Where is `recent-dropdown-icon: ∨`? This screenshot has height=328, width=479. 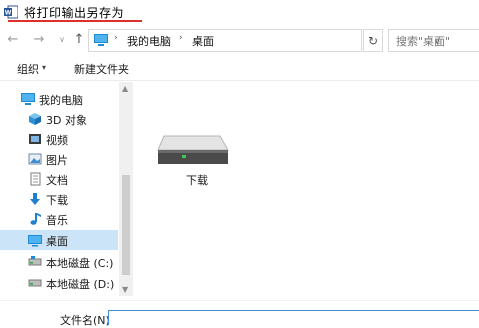 recent-dropdown-icon: ∨ is located at coordinates (62, 39).